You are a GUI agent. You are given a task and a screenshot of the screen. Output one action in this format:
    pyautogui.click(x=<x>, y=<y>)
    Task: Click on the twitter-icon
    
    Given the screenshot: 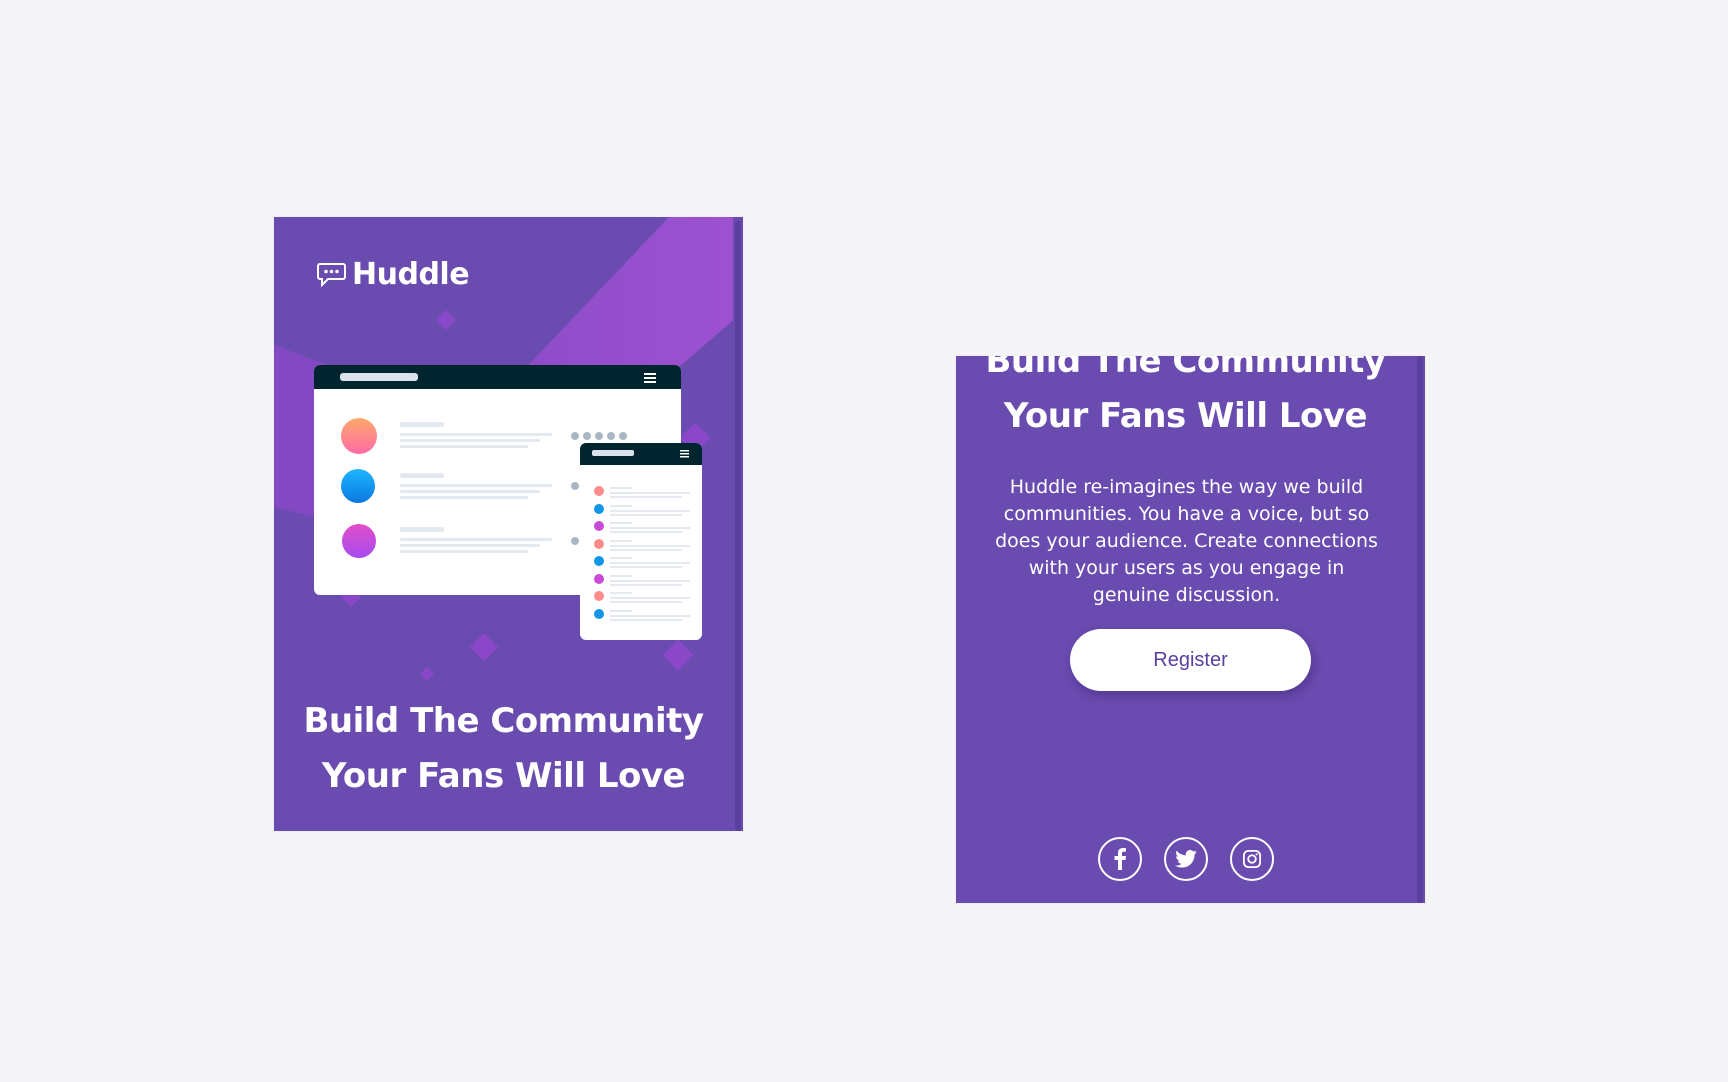 What is the action you would take?
    pyautogui.click(x=1185, y=859)
    